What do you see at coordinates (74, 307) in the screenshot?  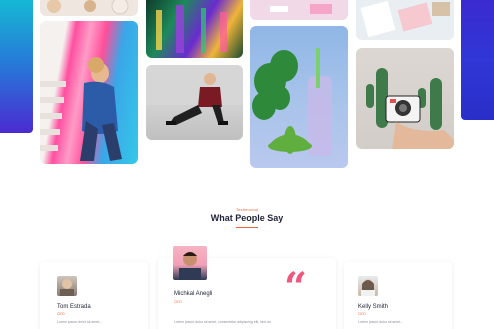 I see `testimonial-name: Tom Estrada` at bounding box center [74, 307].